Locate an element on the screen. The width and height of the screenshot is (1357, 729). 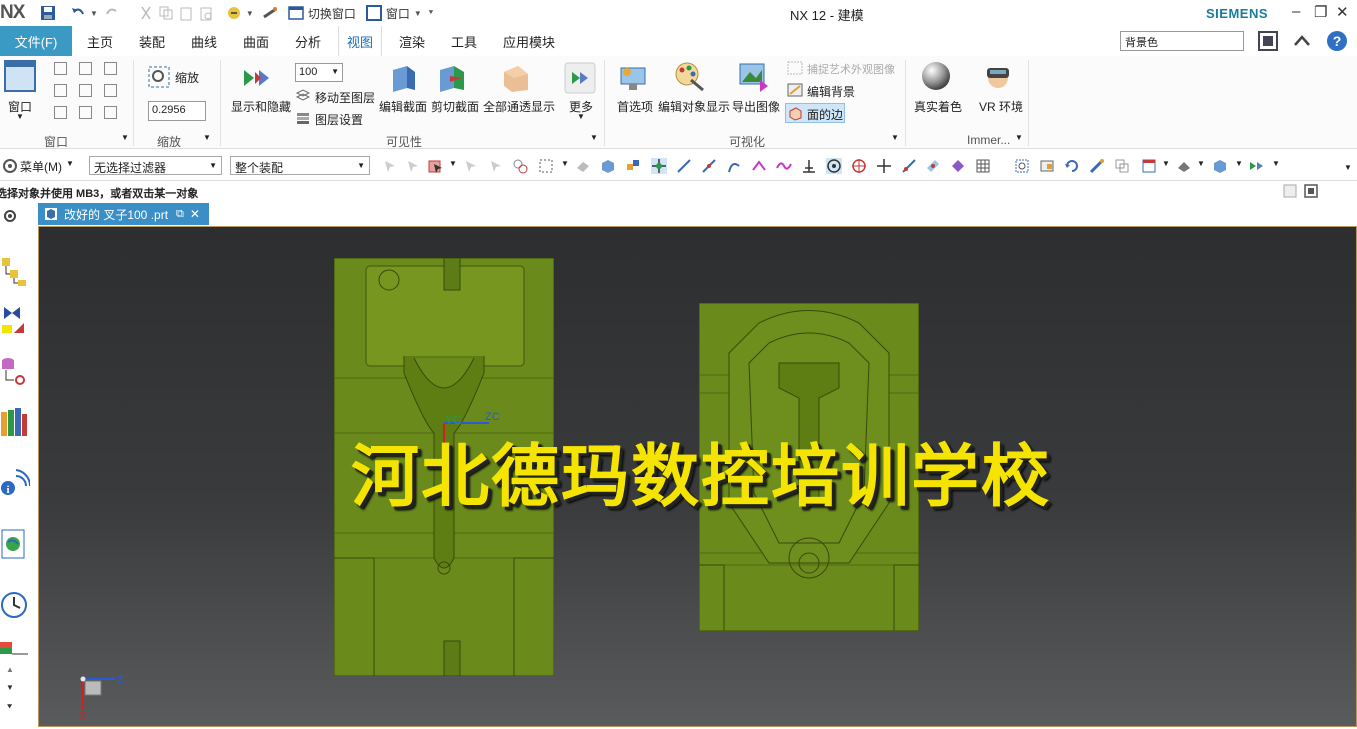
scroll-up-icon: ▲ is located at coordinates (10, 669).